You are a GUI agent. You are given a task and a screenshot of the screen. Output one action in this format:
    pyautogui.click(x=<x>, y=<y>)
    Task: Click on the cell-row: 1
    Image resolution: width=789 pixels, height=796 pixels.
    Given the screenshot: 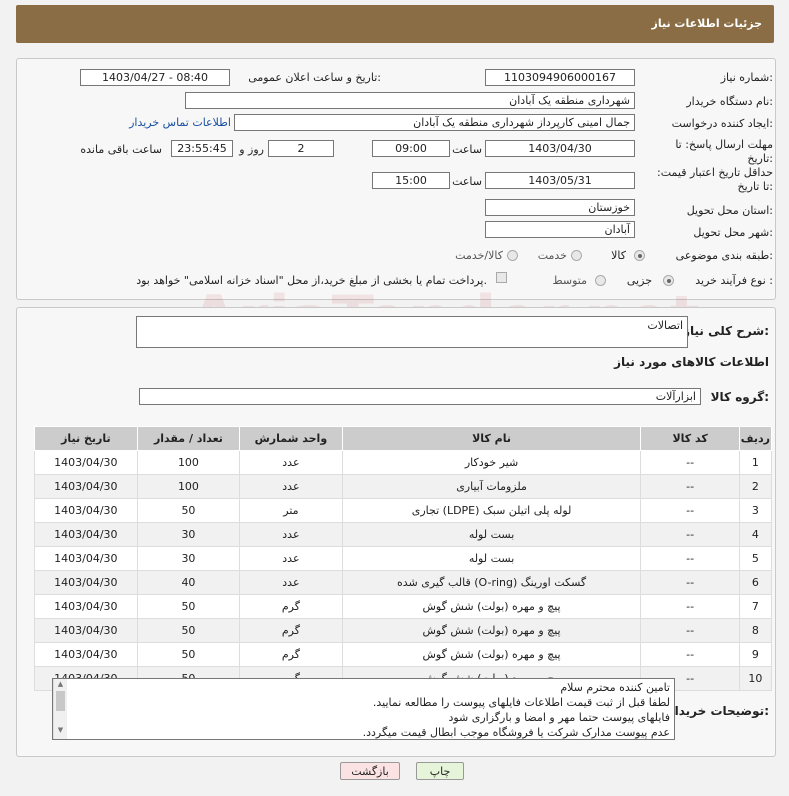 What is the action you would take?
    pyautogui.click(x=755, y=462)
    